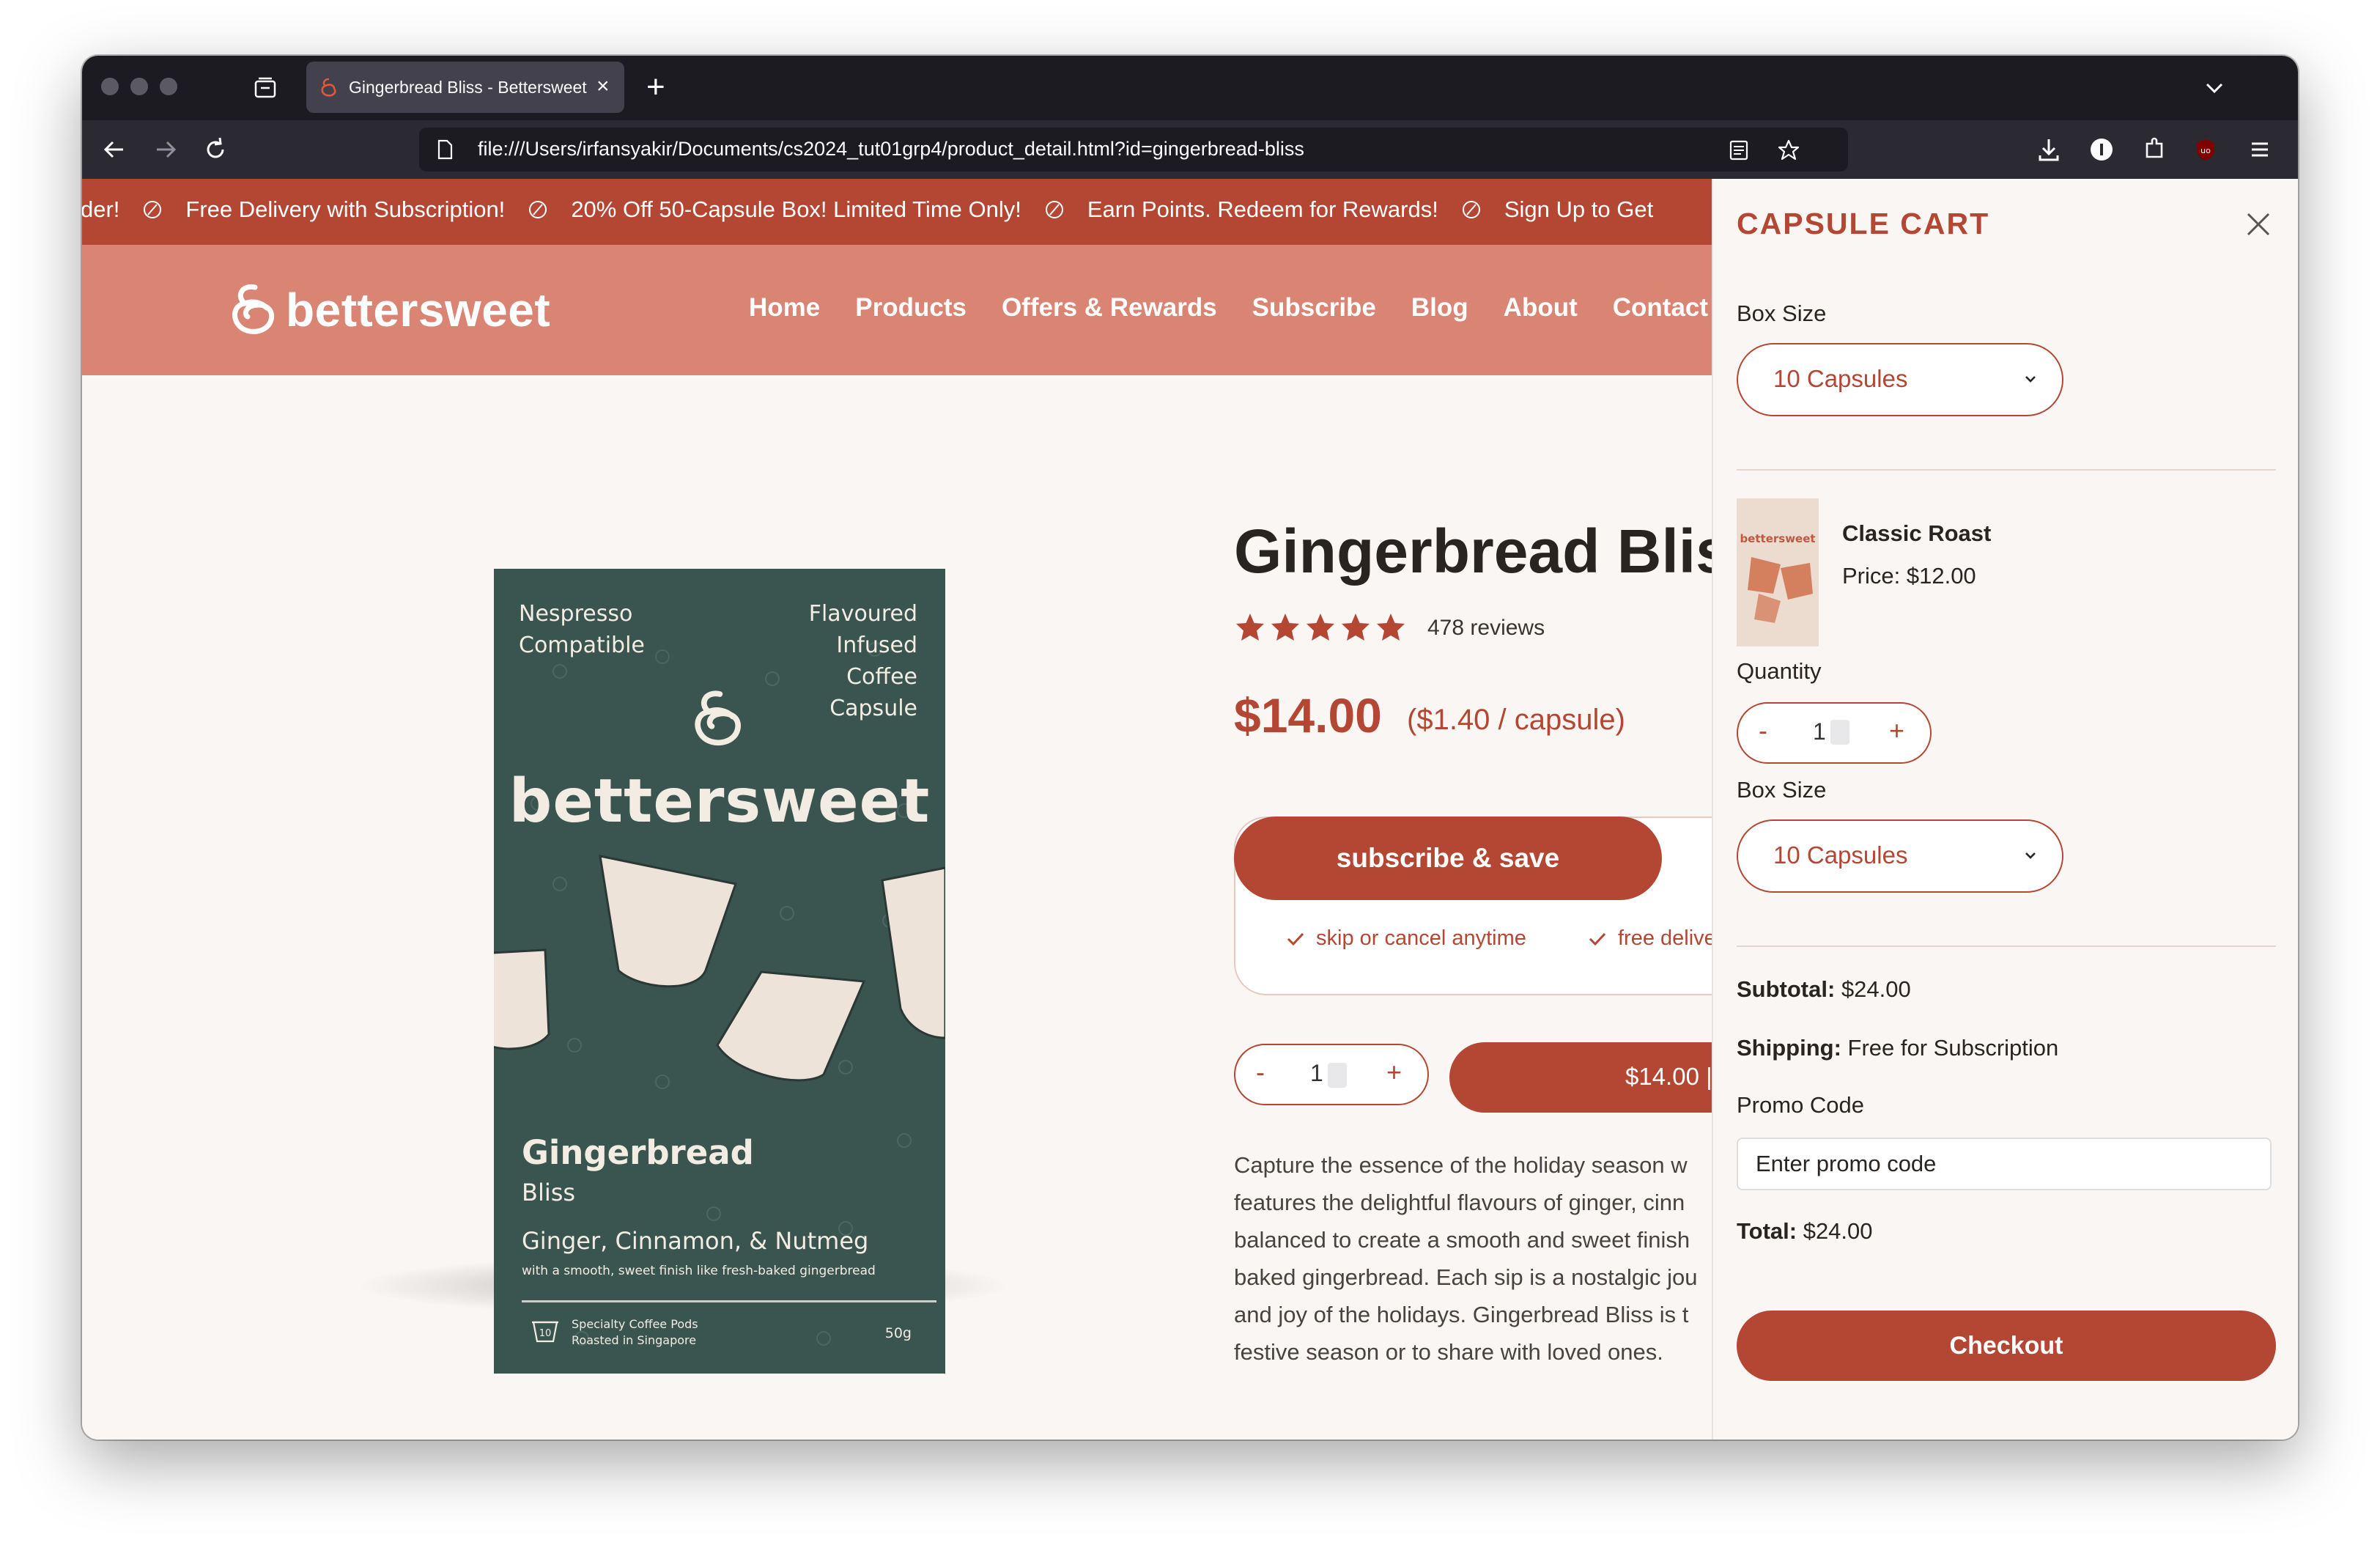  What do you see at coordinates (1516, 720) in the screenshot?
I see `price-per-capsule: ($1.40 / capsule)` at bounding box center [1516, 720].